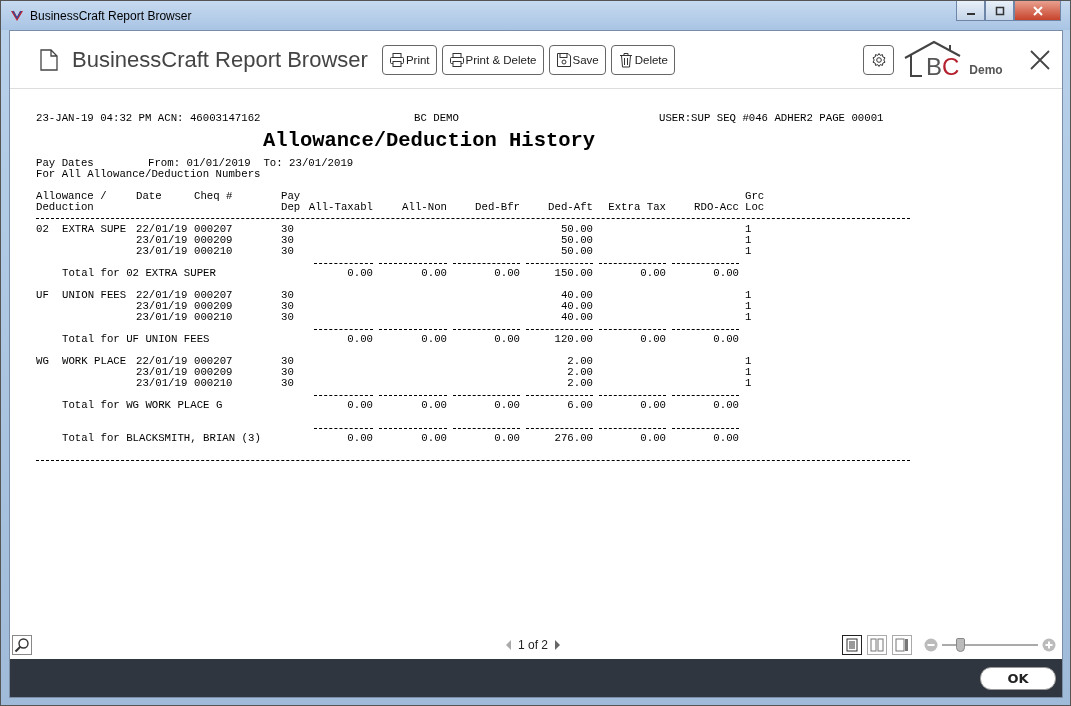  Describe the element at coordinates (1018, 678) in the screenshot. I see `ok-button: OK` at that location.